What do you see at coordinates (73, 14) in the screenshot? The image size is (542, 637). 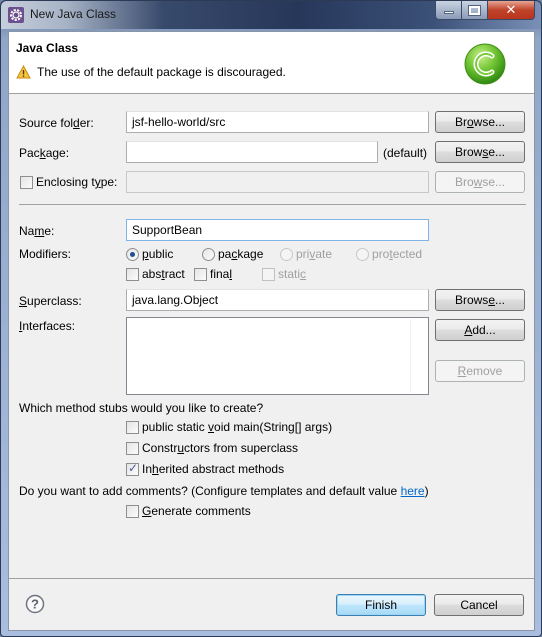 I see `window-title: New Java Class` at bounding box center [73, 14].